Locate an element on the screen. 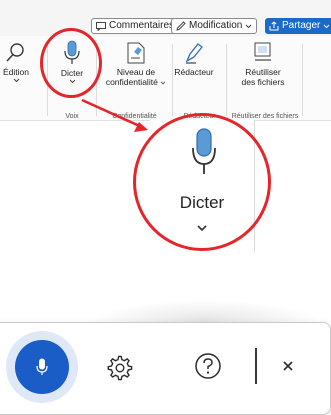  comments-button: Commentaires is located at coordinates (135, 26).